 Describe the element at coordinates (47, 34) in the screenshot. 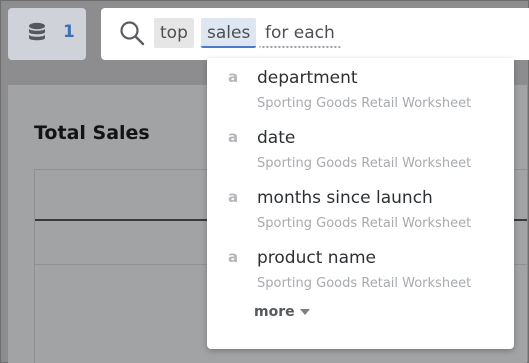

I see `data-source-button: 1` at that location.